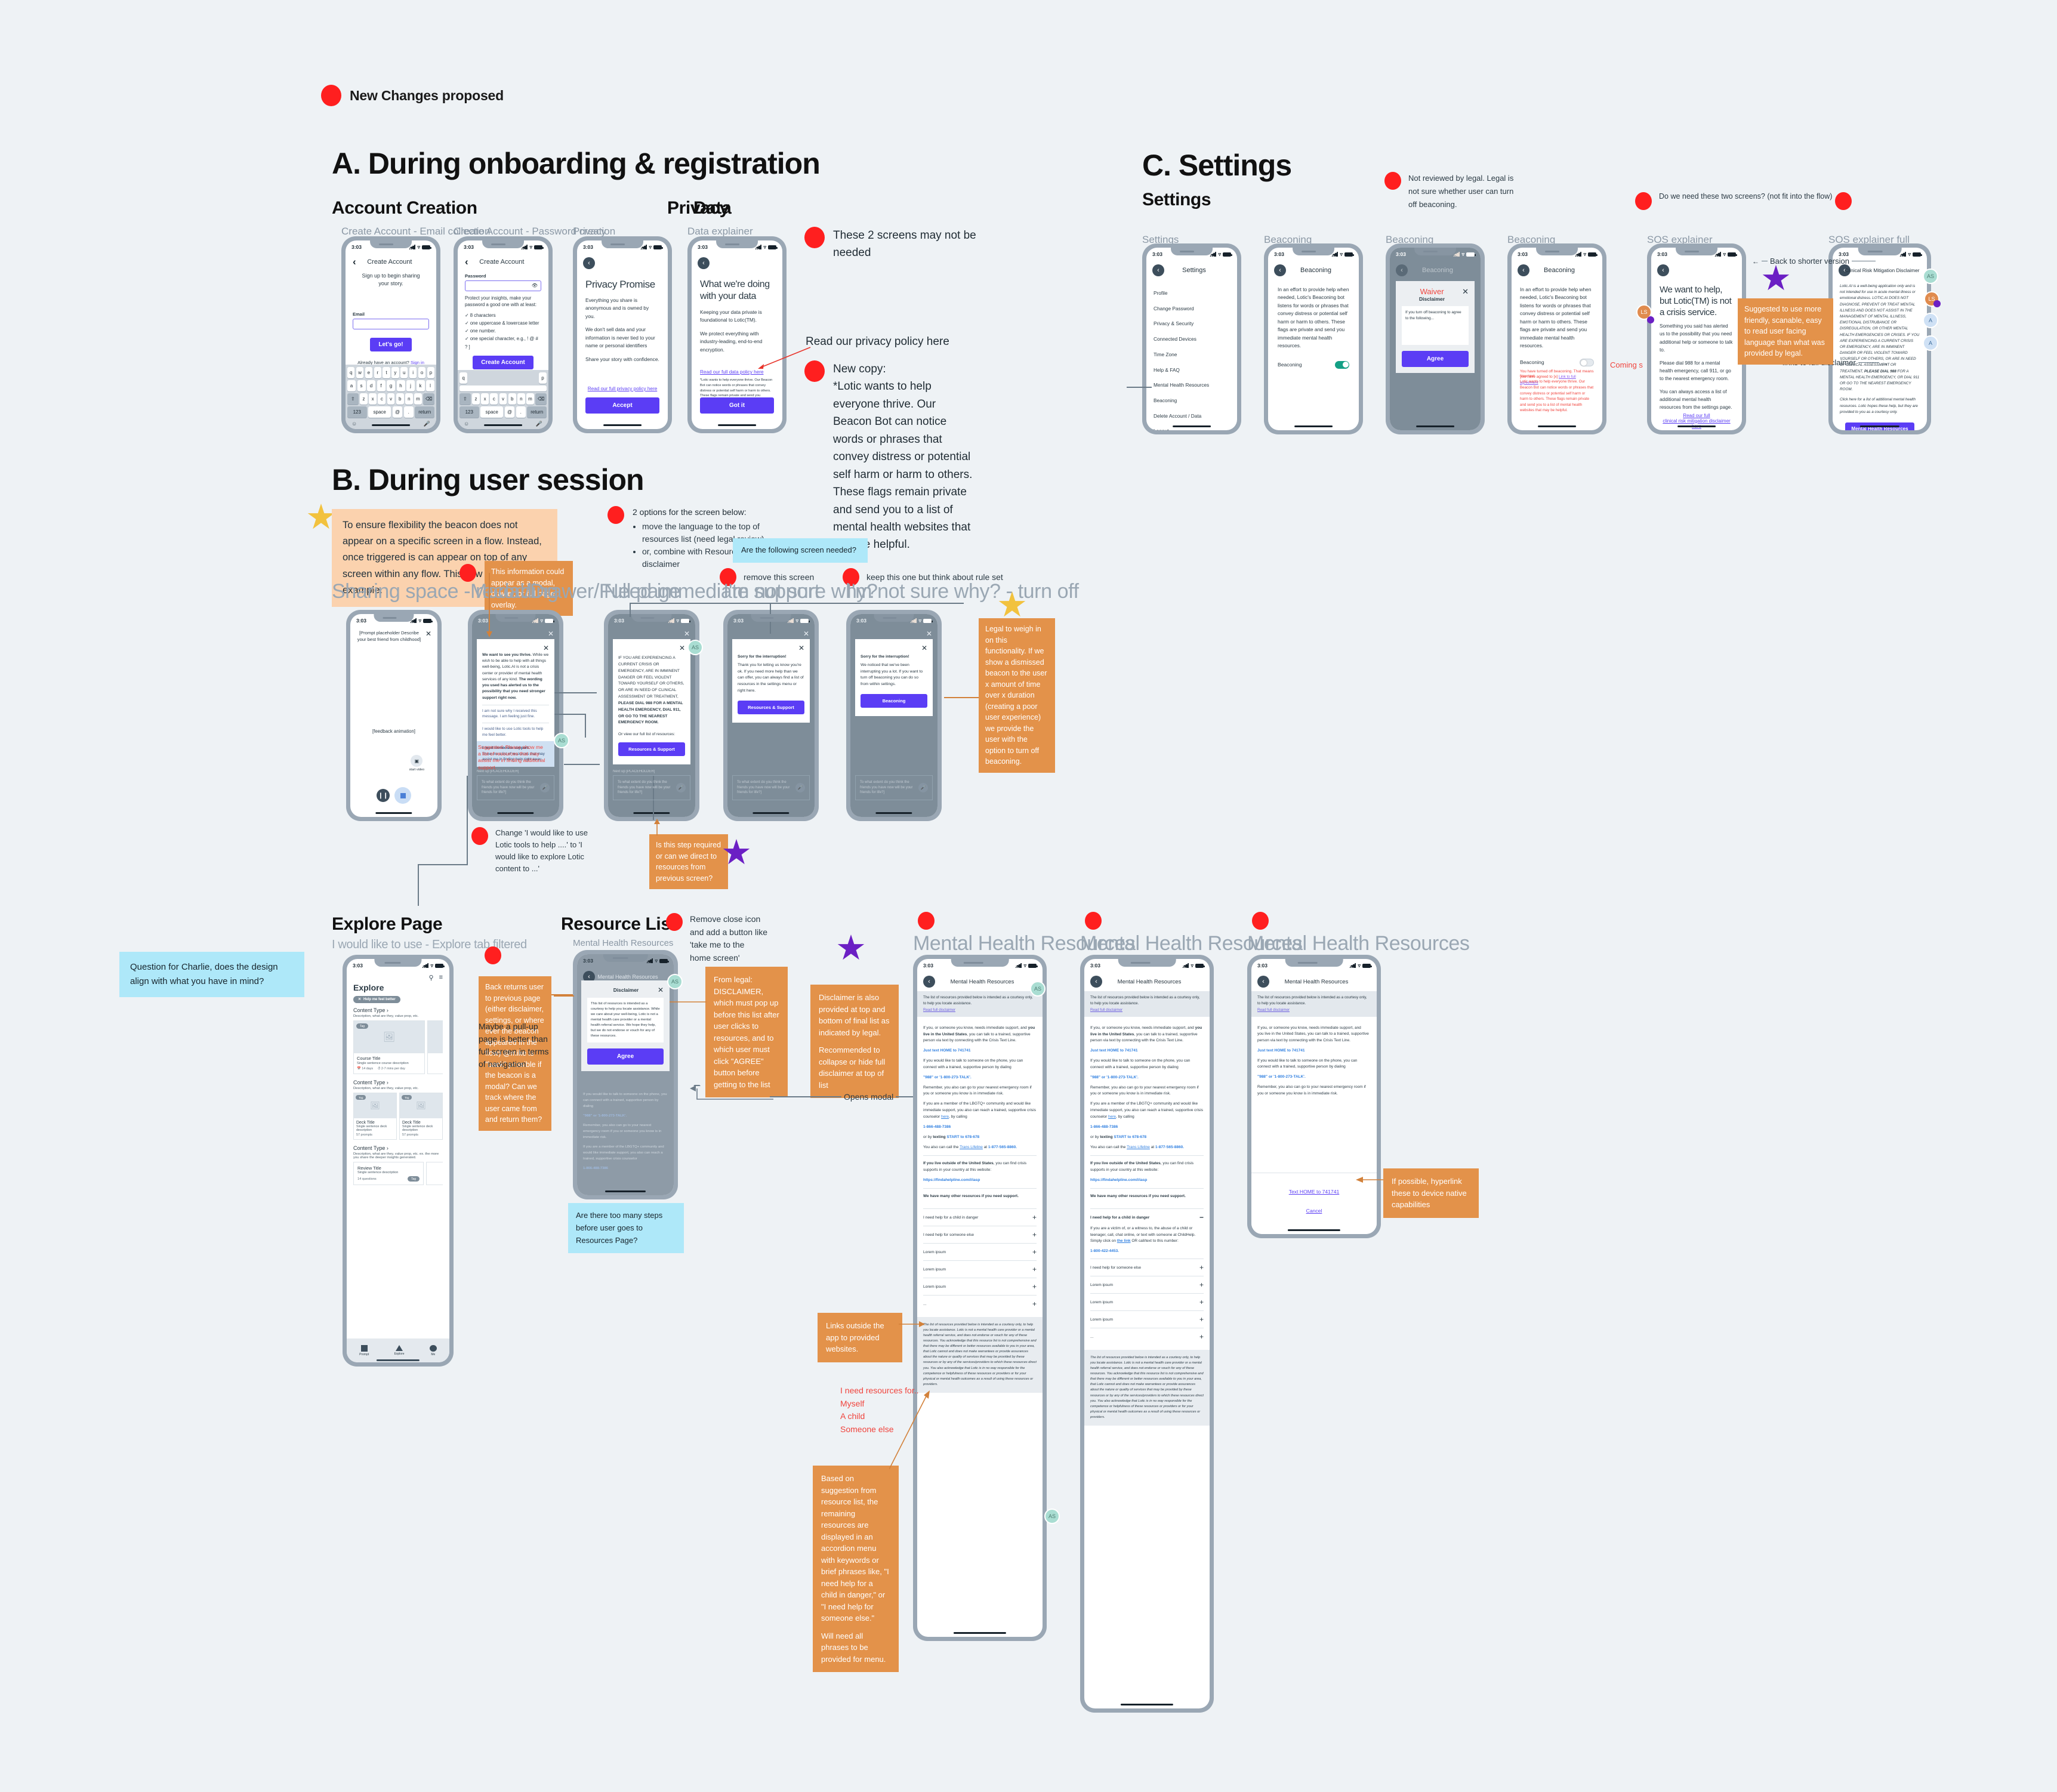  Describe the element at coordinates (535, 286) in the screenshot. I see `eye-icon: 👁` at that location.